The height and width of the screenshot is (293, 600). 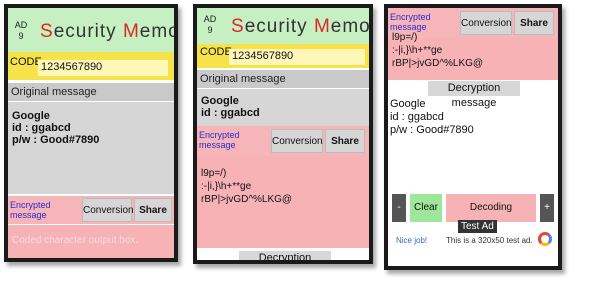 I want to click on decoding-button: Decoding, so click(x=491, y=208).